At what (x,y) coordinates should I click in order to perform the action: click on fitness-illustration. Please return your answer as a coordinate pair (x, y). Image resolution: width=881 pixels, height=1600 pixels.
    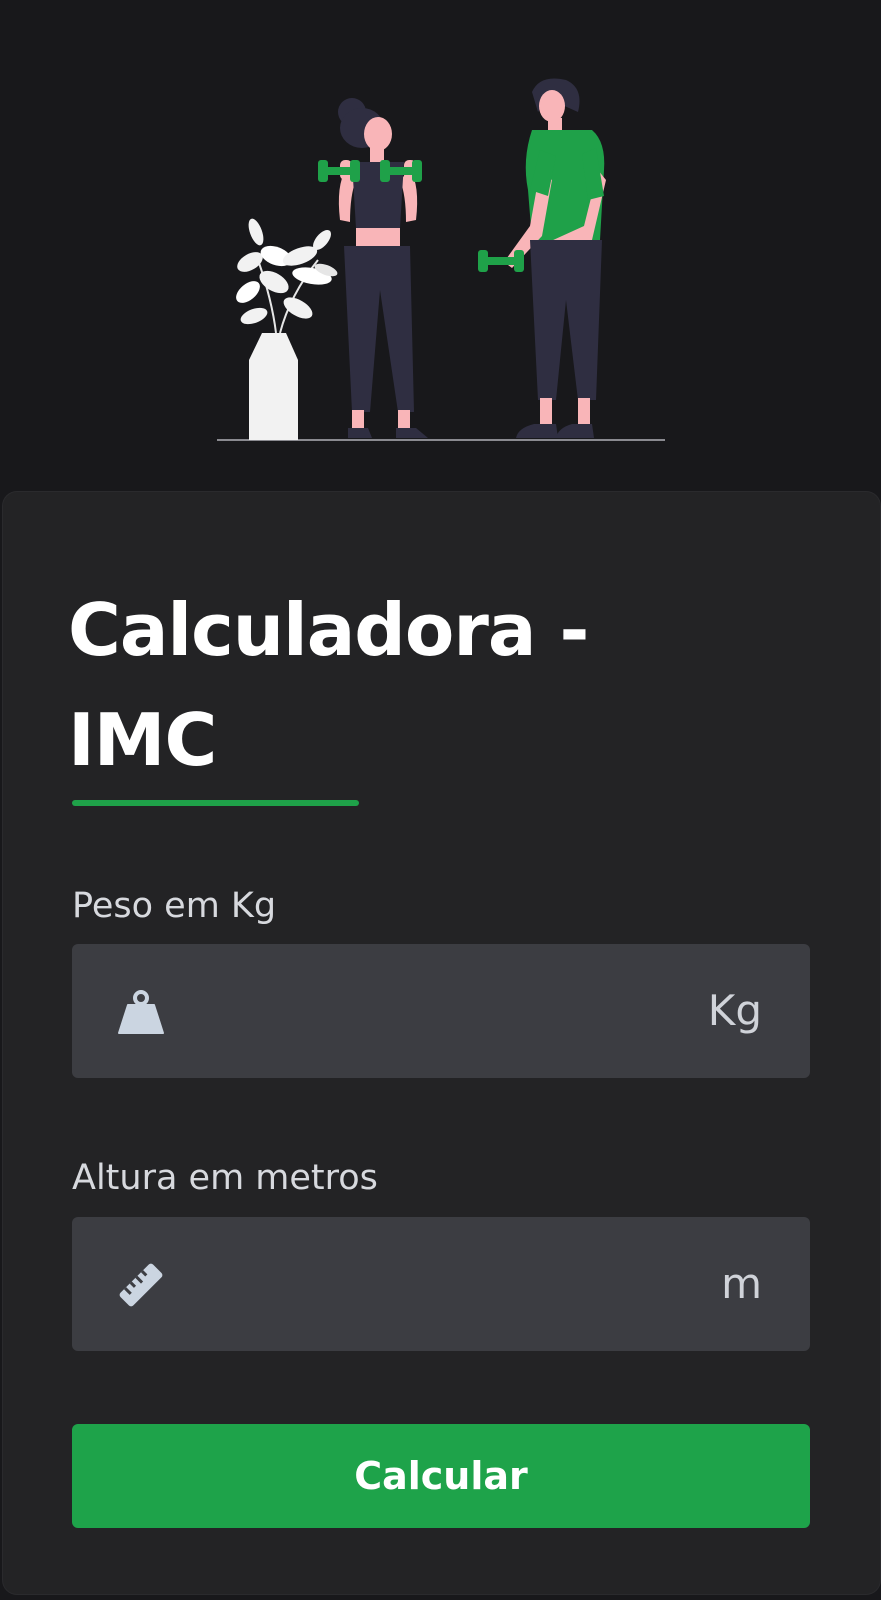
    Looking at the image, I should click on (441, 259).